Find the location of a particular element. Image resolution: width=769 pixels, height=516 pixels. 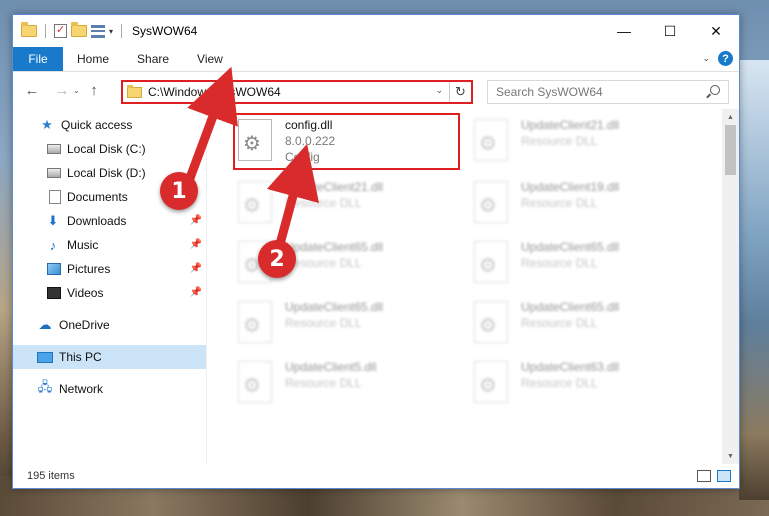

search-icon is located at coordinates (715, 90).